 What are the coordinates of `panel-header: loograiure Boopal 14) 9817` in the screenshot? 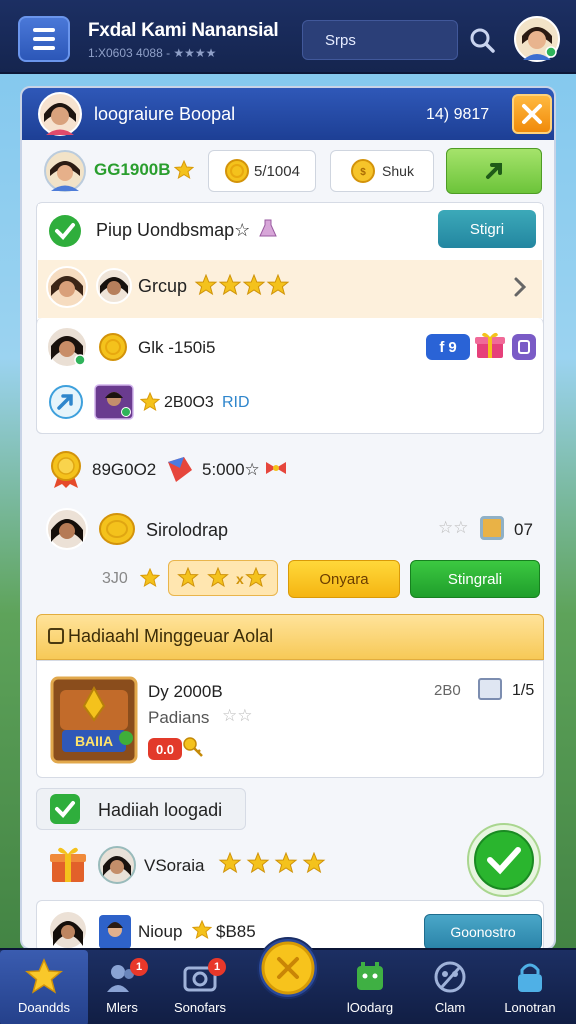 It's located at (288, 114).